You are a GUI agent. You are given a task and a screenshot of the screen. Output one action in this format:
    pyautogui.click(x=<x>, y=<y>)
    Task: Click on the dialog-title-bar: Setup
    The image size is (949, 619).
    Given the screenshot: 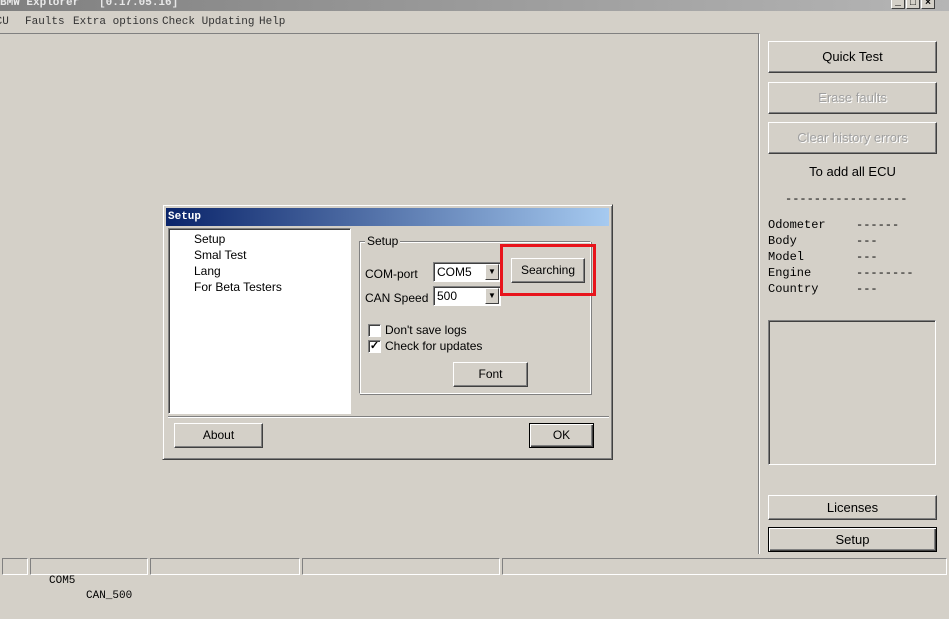 What is the action you would take?
    pyautogui.click(x=387, y=217)
    